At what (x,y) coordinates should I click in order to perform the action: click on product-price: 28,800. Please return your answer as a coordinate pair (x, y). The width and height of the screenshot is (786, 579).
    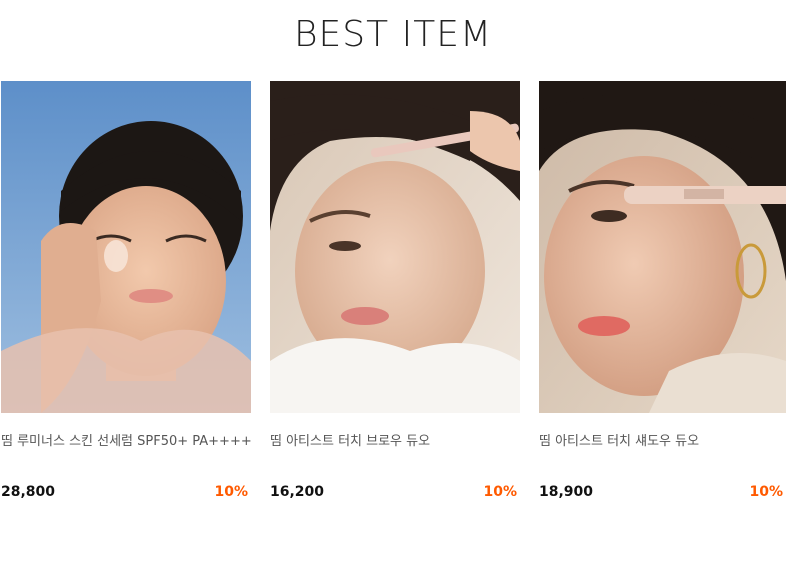
    Looking at the image, I should click on (28, 492).